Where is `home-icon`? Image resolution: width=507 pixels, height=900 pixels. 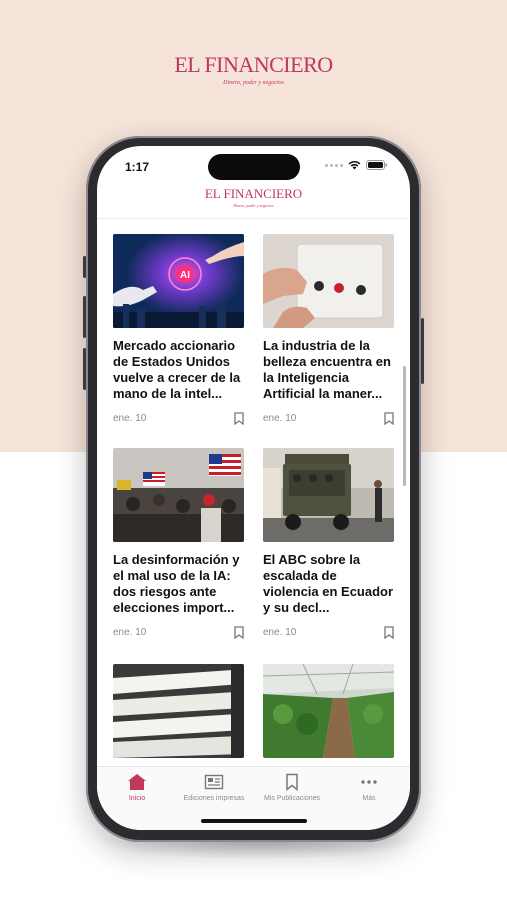 home-icon is located at coordinates (137, 782).